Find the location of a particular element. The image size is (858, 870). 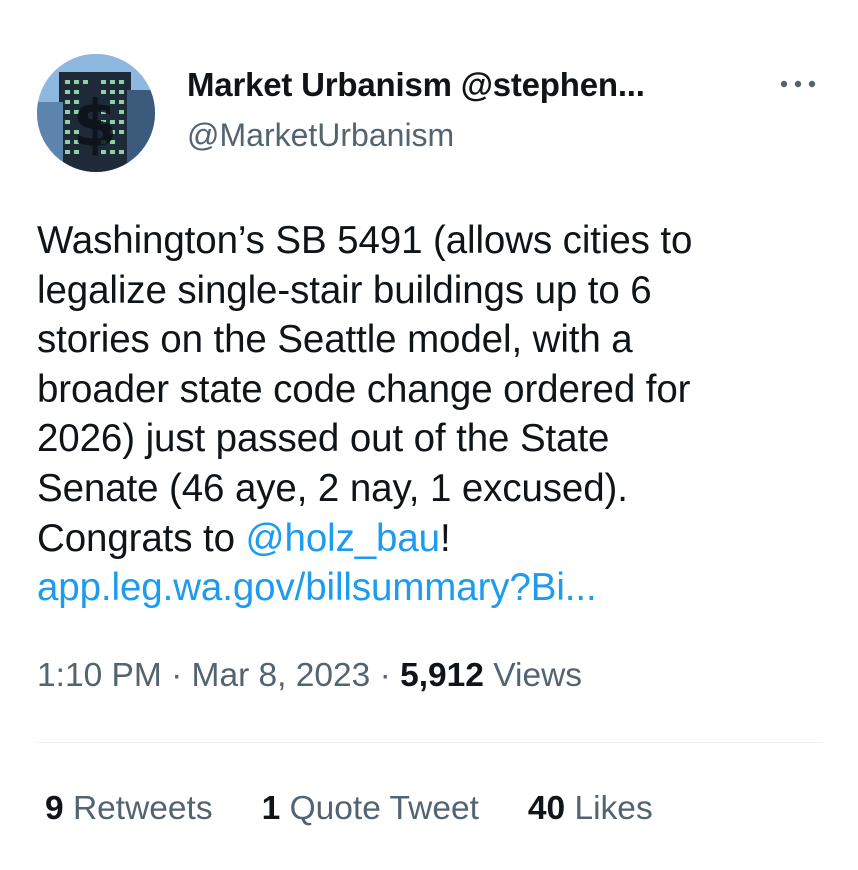

tweet-line: Washington’s SB 5491 (allows cities to is located at coordinates (365, 240).